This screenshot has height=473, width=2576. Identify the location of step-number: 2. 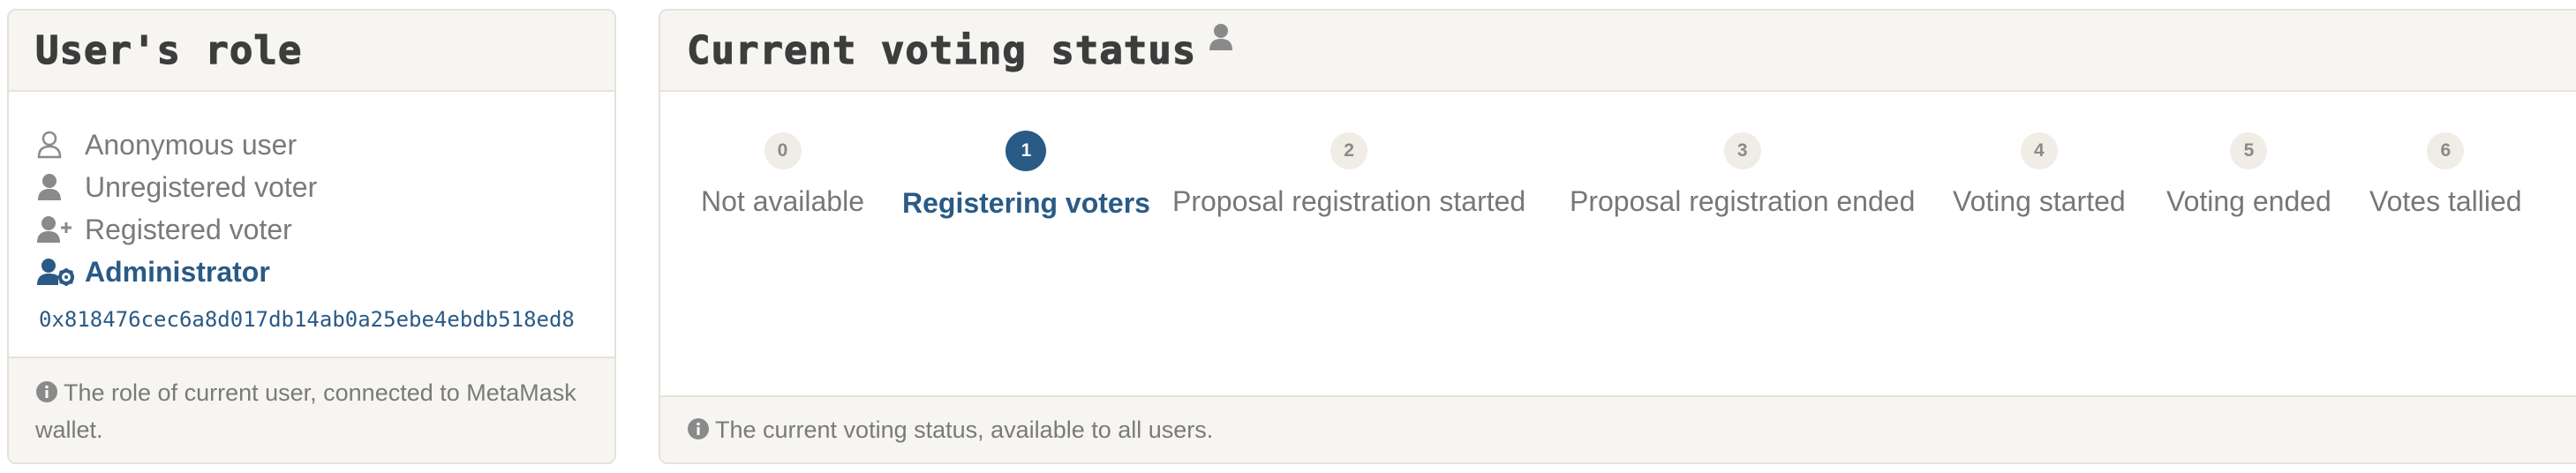
(1349, 150).